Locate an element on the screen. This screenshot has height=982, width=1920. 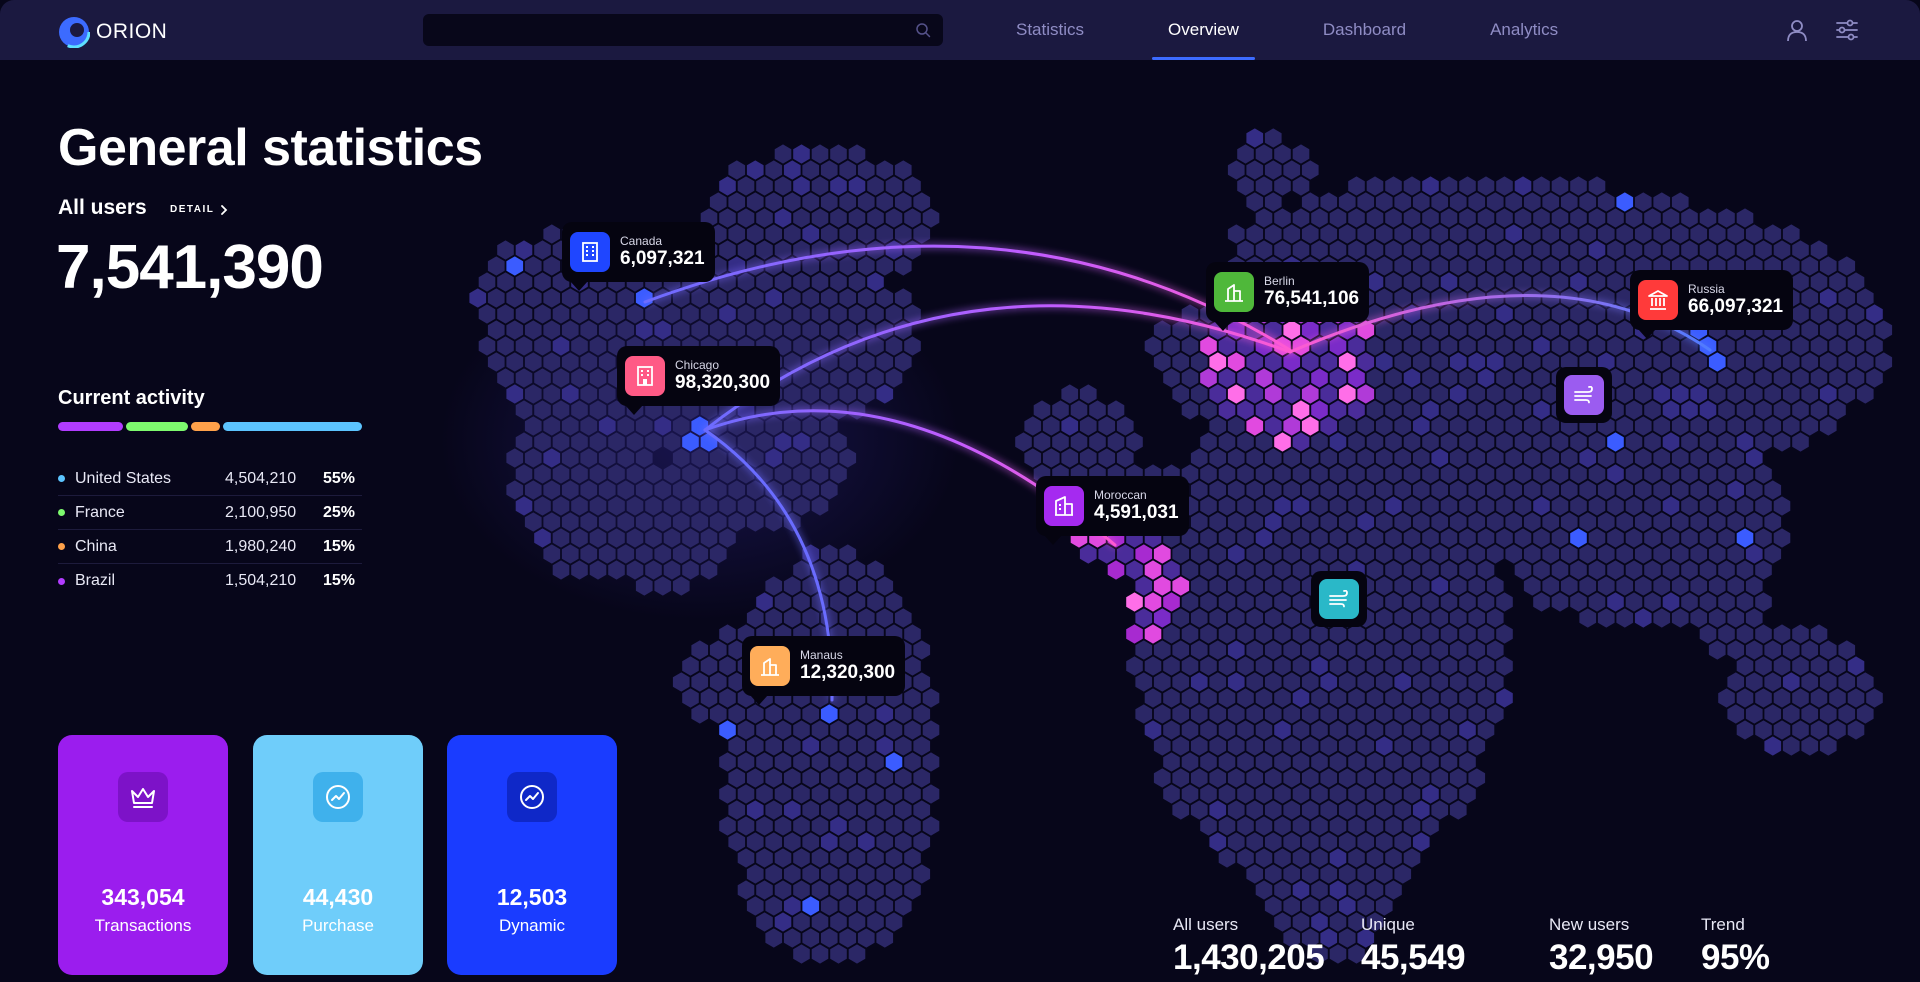
tab-dashboard: Dashboard is located at coordinates (1364, 30).